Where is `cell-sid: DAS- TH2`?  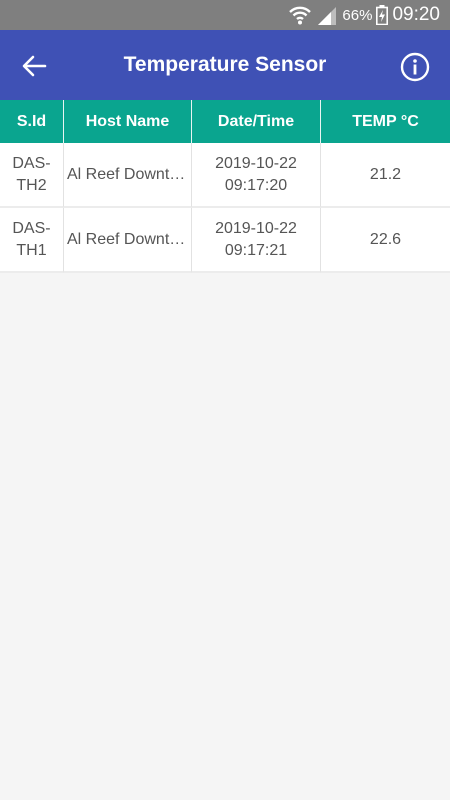
cell-sid: DAS- TH2 is located at coordinates (32, 175).